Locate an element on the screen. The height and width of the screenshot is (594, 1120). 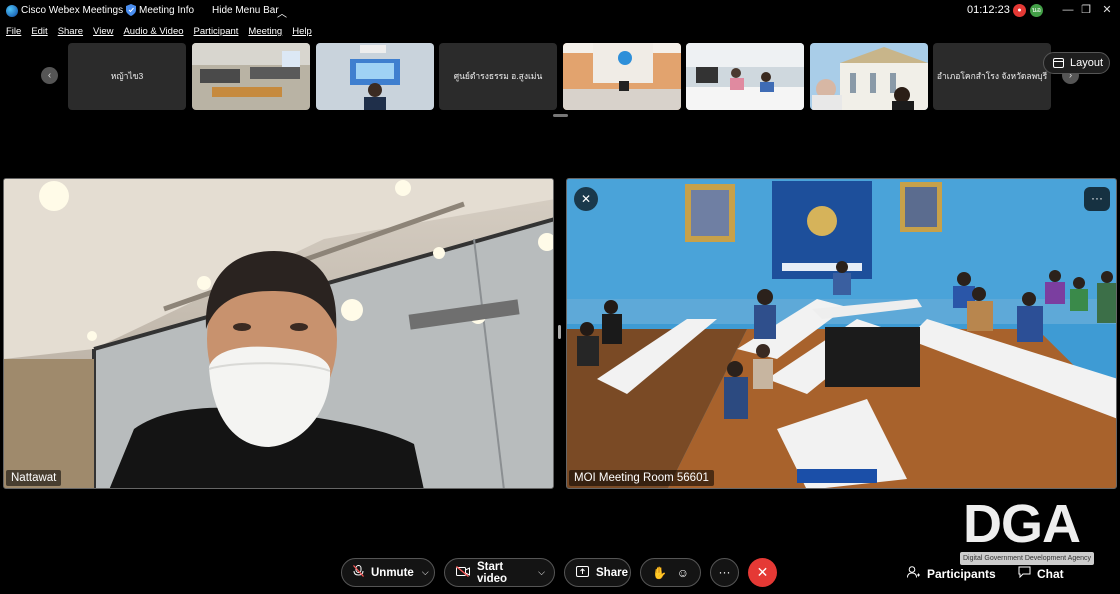
share-button: Share is located at coordinates (597, 572).